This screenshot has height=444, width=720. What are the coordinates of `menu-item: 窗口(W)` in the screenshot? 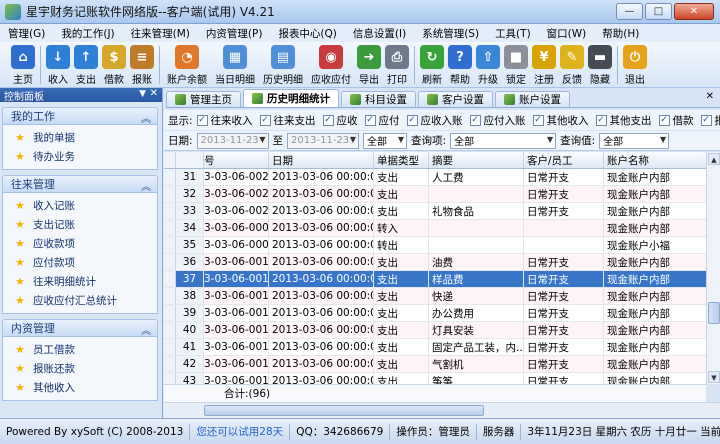 It's located at (567, 33).